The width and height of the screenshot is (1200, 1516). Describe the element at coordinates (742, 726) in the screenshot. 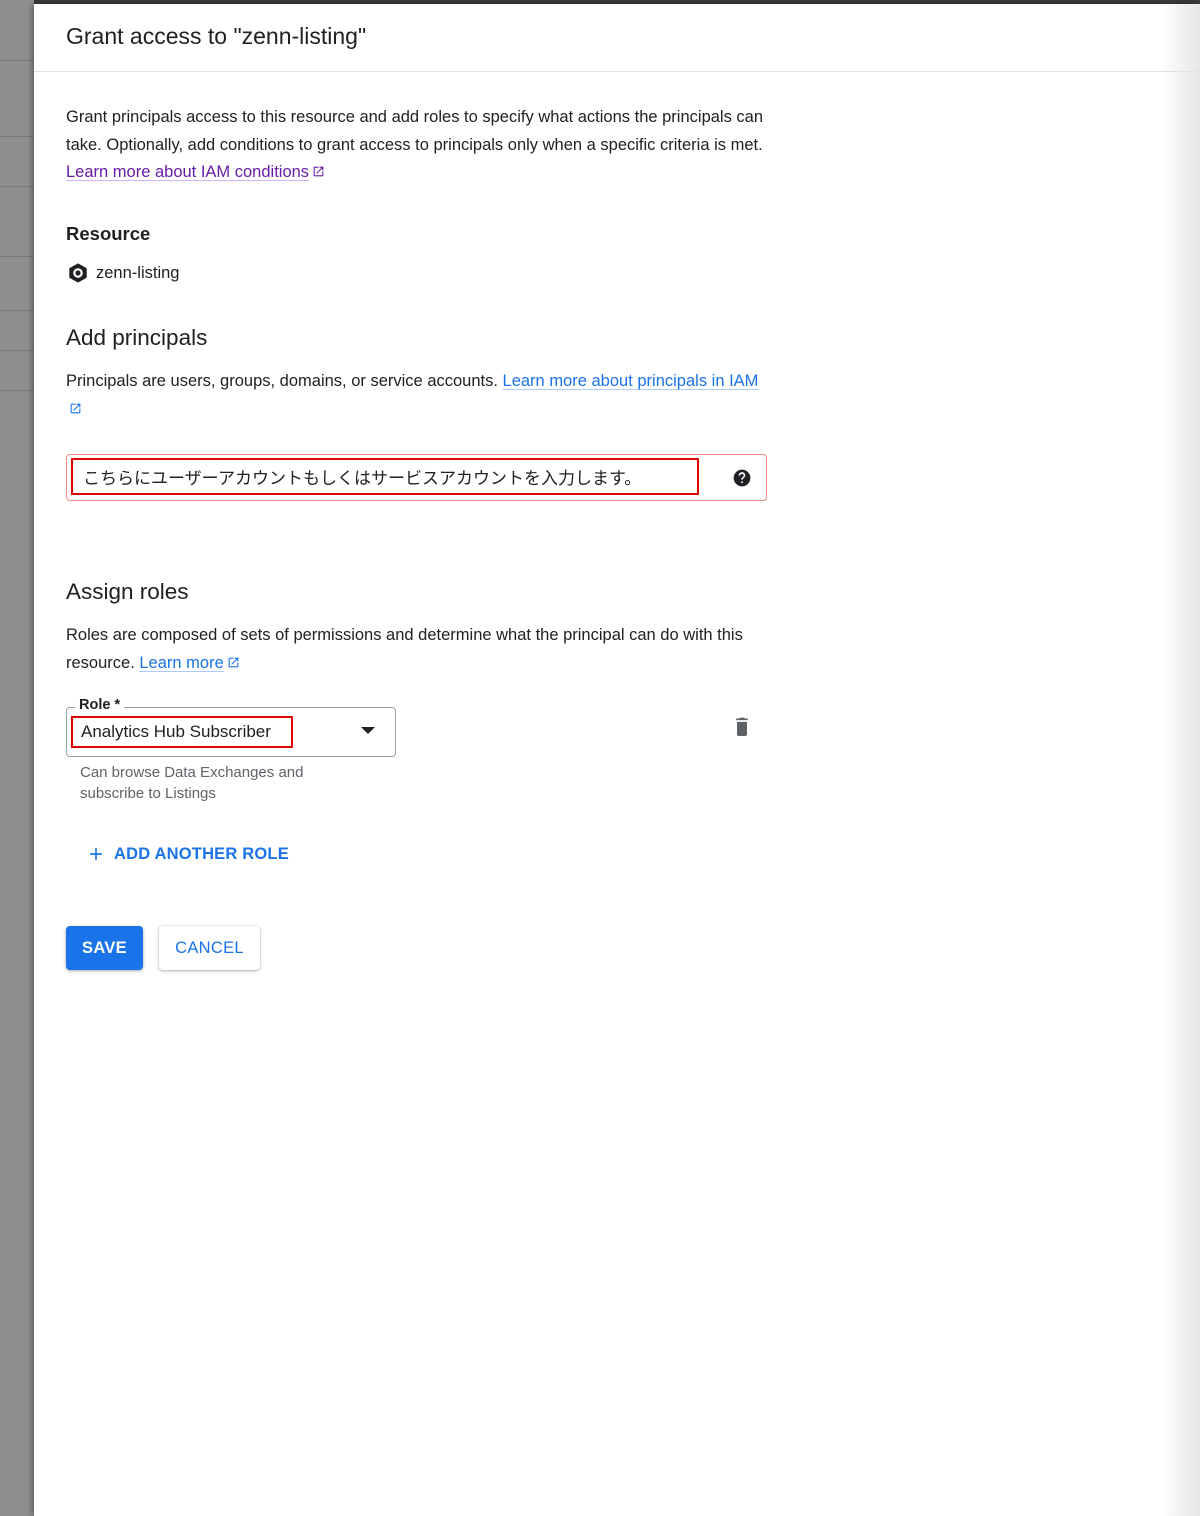

I see `delete-role-icon` at that location.